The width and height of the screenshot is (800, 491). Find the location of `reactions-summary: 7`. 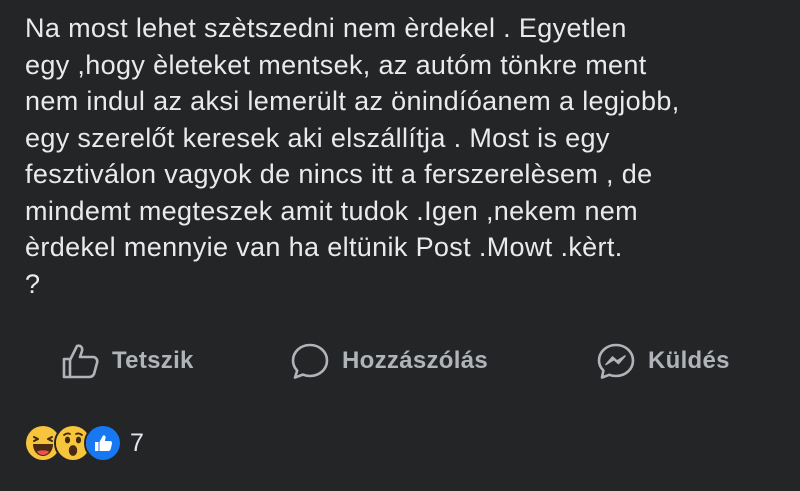

reactions-summary: 7 is located at coordinates (84, 443).